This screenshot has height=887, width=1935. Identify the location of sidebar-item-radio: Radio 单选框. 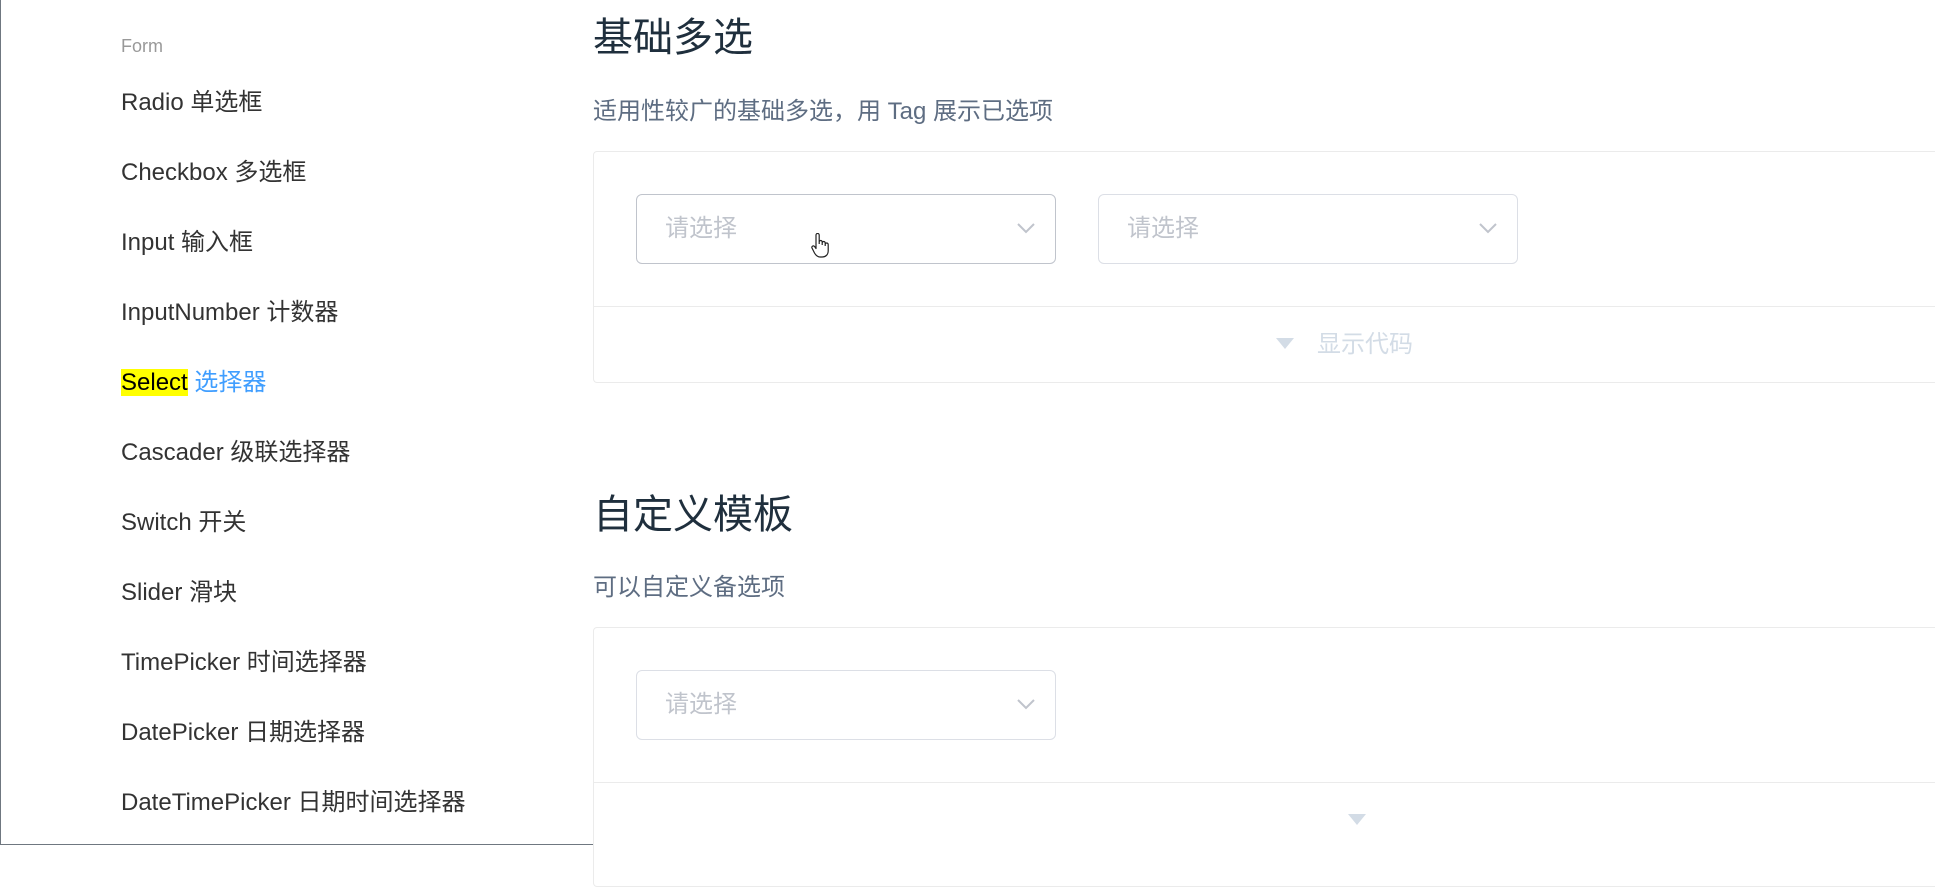
(293, 115).